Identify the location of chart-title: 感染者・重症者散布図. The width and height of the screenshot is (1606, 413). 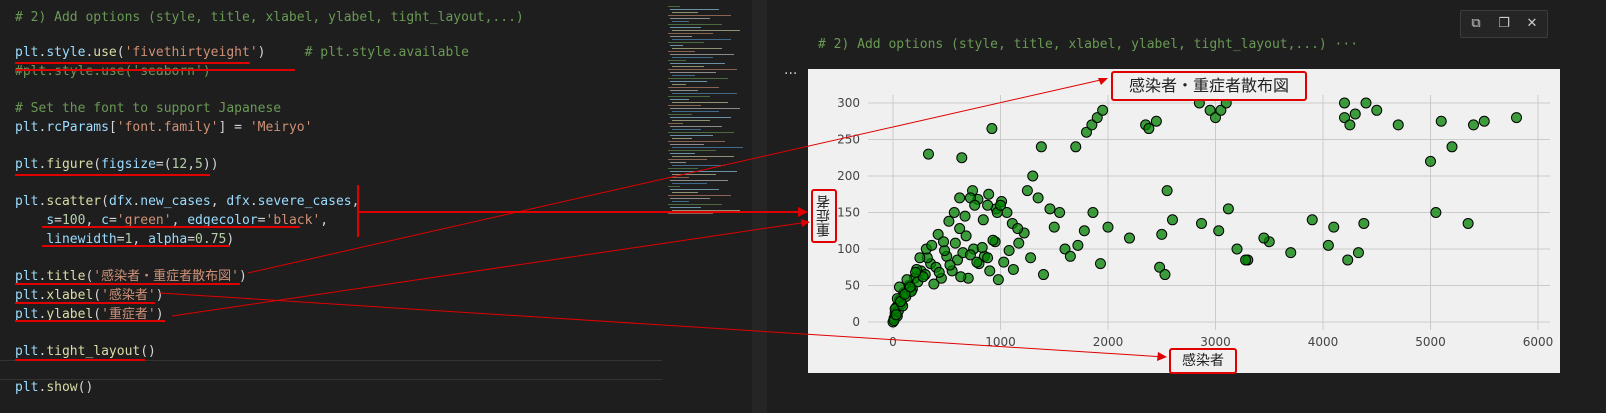
(1209, 86).